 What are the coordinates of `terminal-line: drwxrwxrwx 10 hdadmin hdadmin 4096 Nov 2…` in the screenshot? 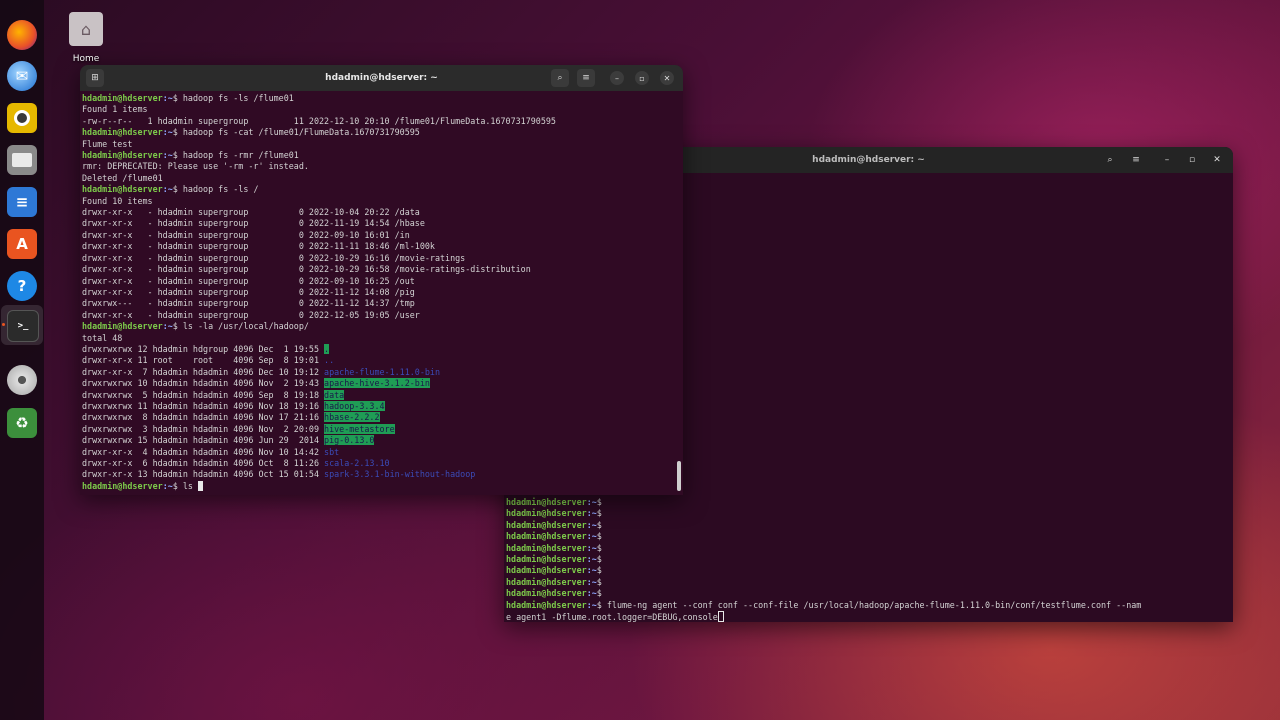 It's located at (382, 383).